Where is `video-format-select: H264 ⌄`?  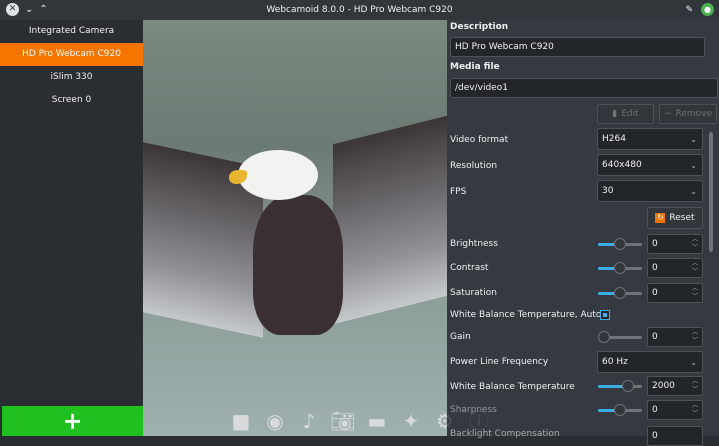
video-format-select: H264 ⌄ is located at coordinates (650, 139).